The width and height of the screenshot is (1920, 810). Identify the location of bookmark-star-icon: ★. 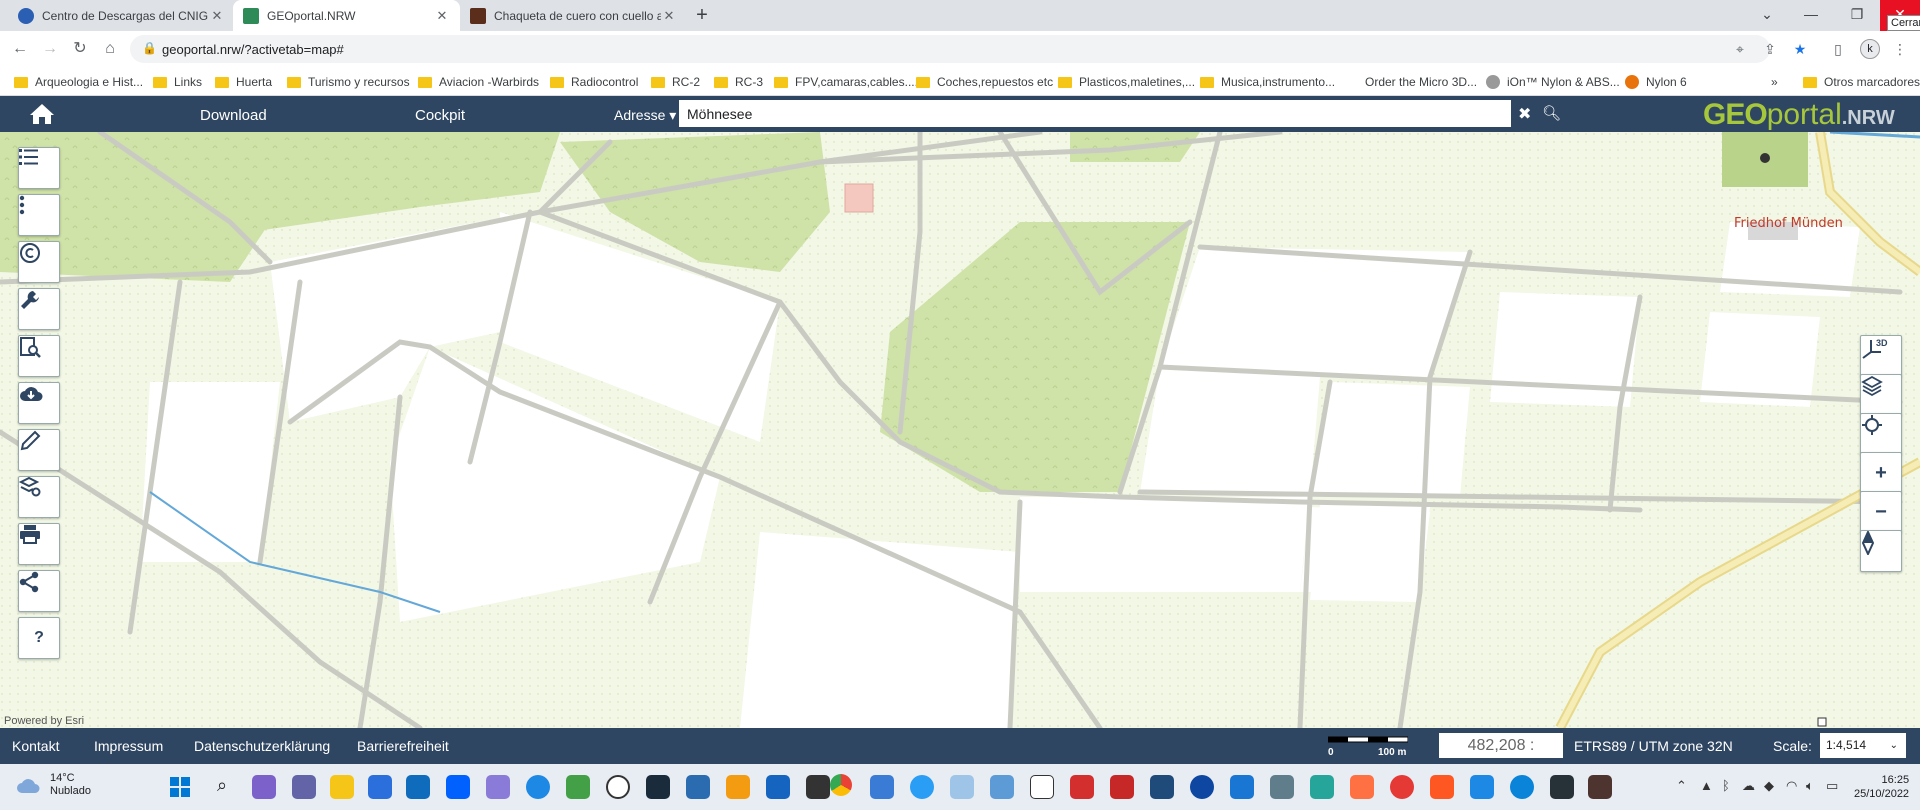
(1800, 49).